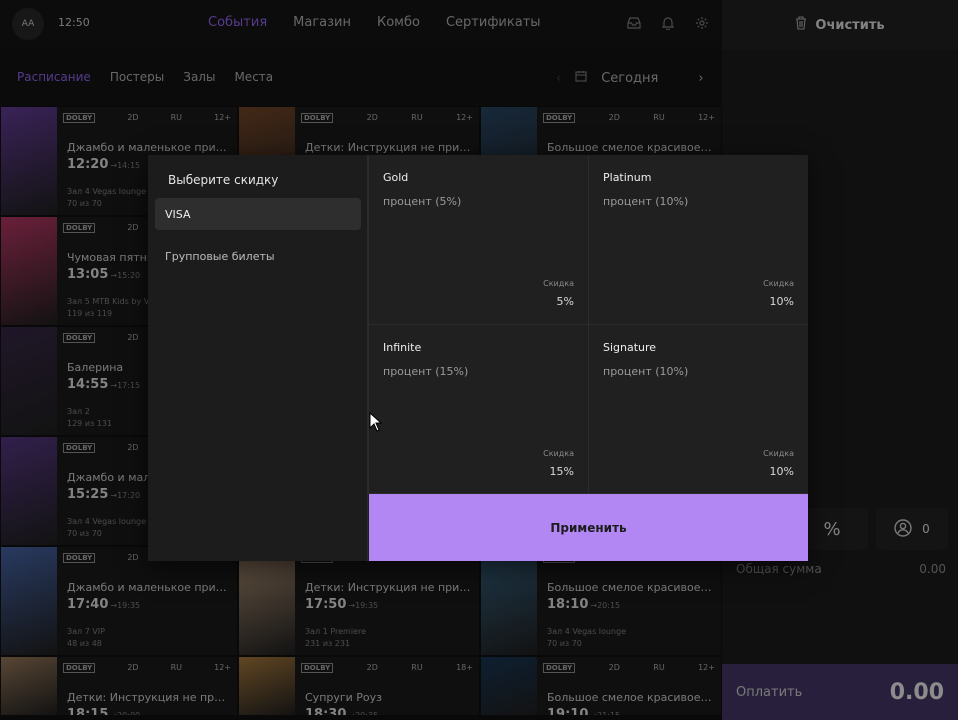  I want to click on card-discount-value: 5%, so click(565, 301).